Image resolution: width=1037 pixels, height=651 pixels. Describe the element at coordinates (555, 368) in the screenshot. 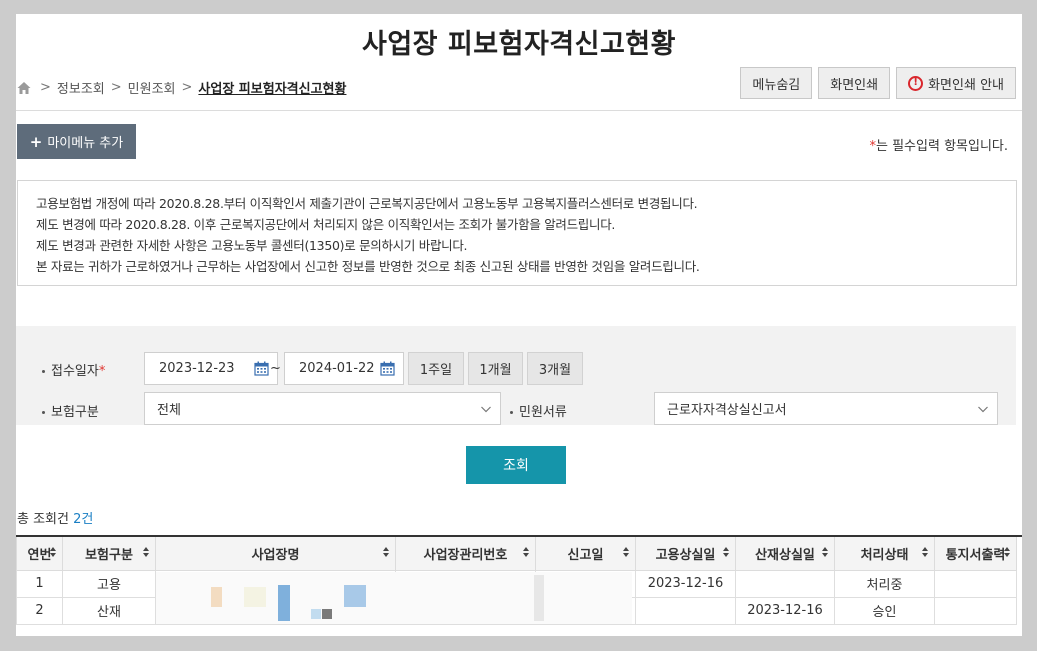

I see `period-3month-button: 3개월` at that location.